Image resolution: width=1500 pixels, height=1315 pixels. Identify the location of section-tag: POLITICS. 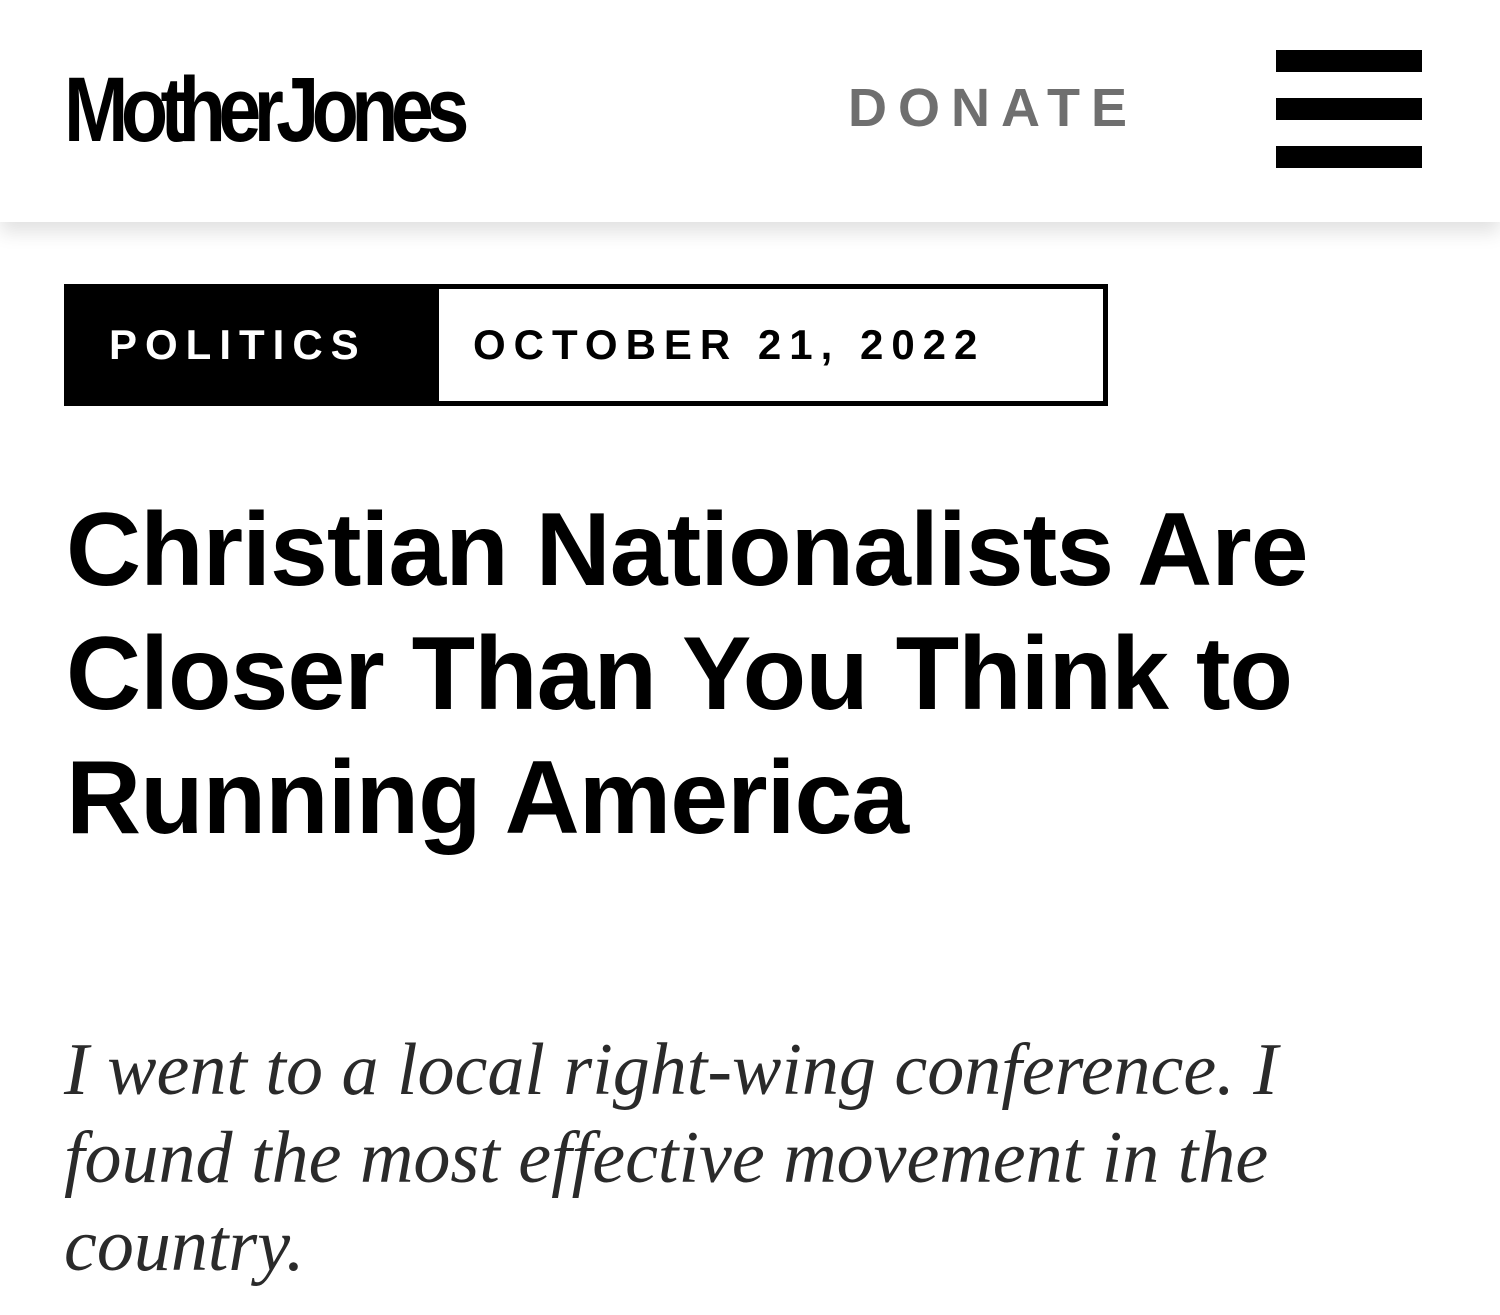
(254, 345).